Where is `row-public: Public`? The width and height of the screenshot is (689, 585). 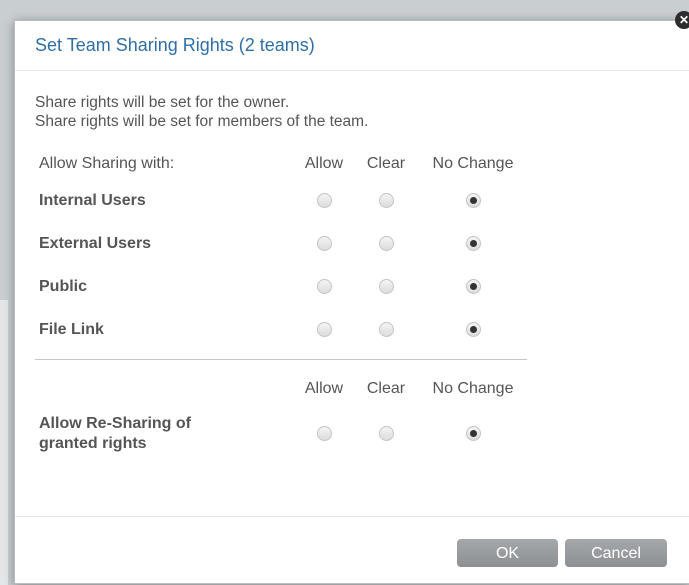
row-public: Public is located at coordinates (284, 286).